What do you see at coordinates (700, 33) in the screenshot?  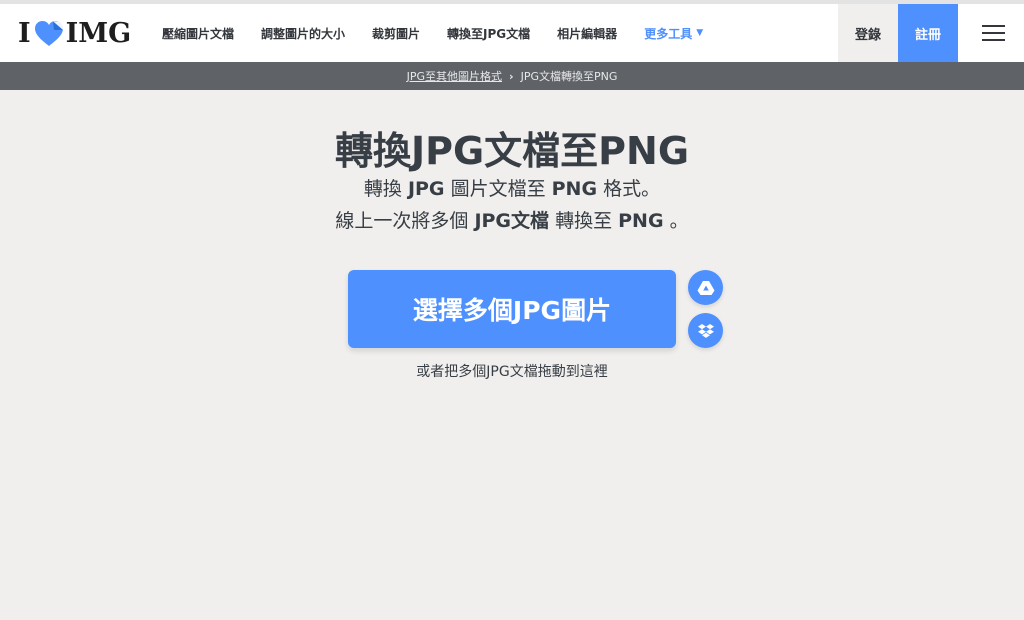 I see `caret-down-icon: ▼` at bounding box center [700, 33].